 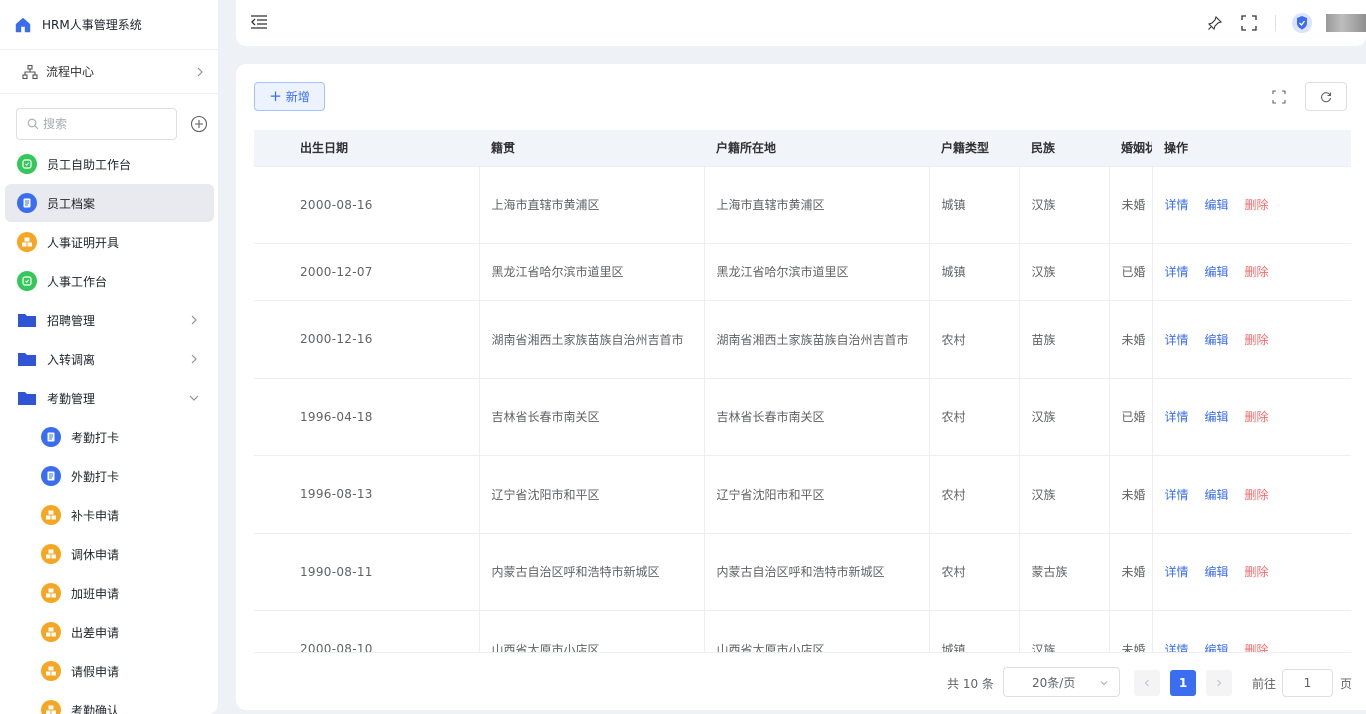 I want to click on col-header-marital: 婚姻状况, so click(x=1130, y=148).